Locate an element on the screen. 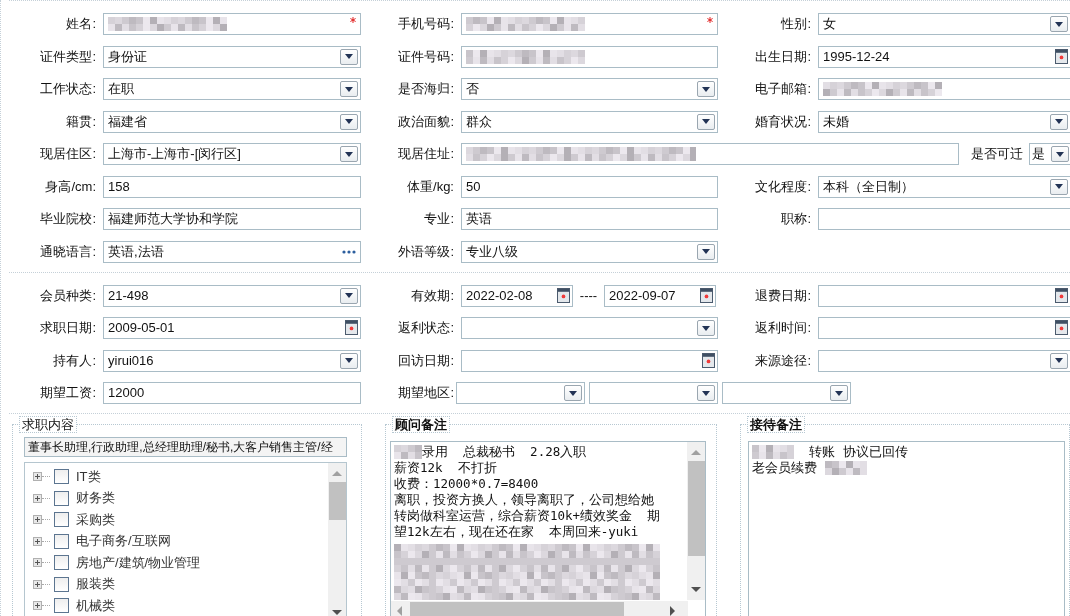  tree-item: 房地产/建筑/物业管理 is located at coordinates (138, 562).